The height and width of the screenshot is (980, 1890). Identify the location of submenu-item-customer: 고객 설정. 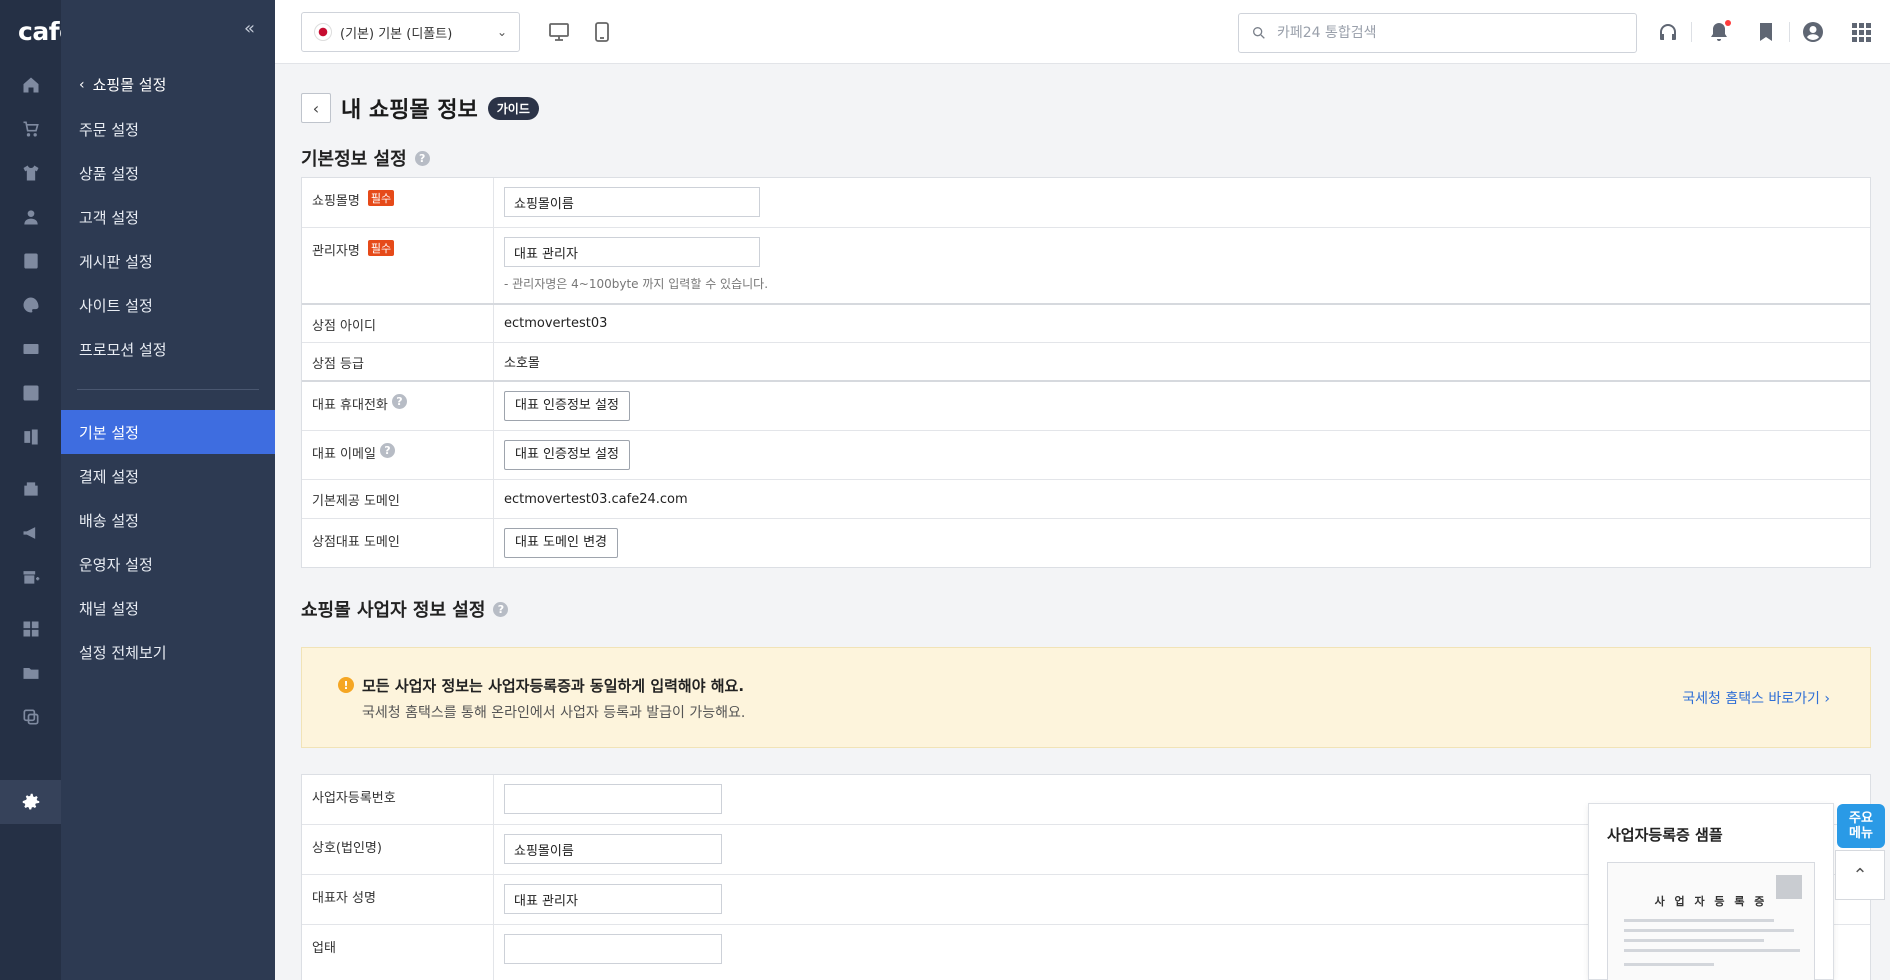
(168, 217).